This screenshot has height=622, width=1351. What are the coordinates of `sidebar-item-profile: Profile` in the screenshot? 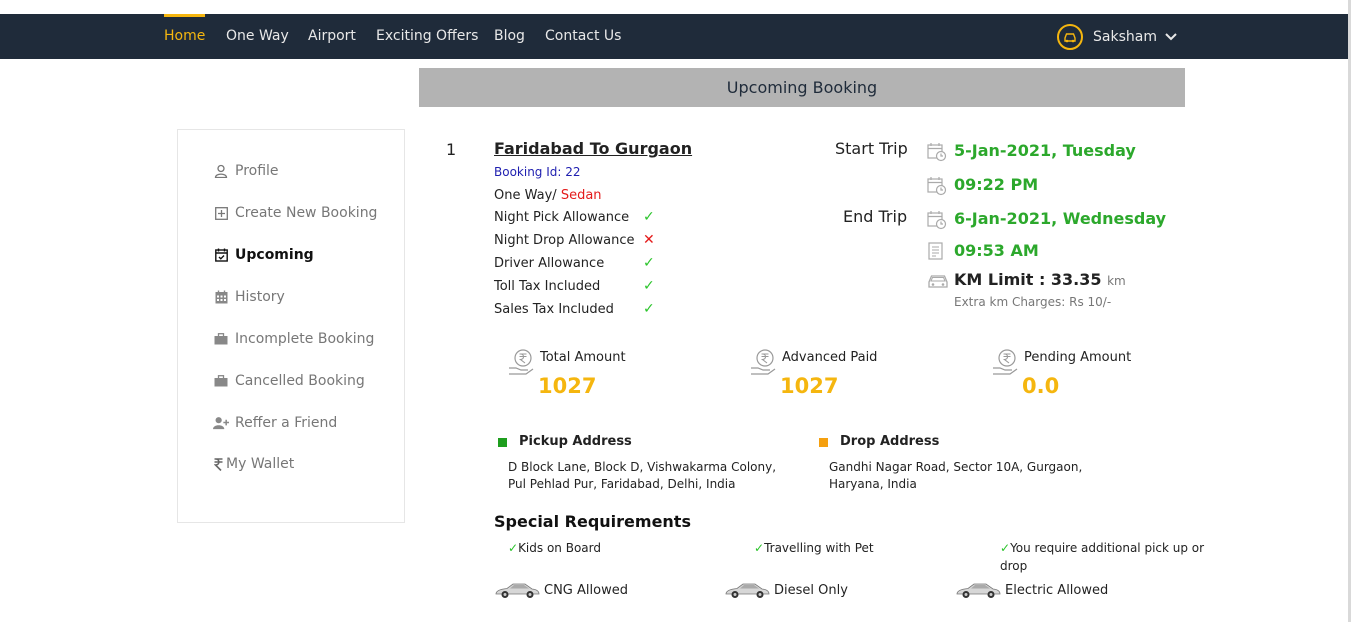 It's located at (246, 171).